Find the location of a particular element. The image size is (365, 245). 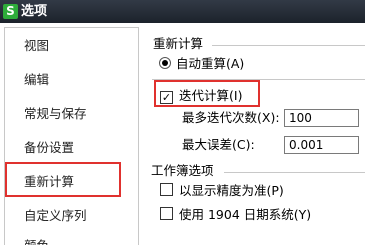

sidebar-item-custom-lists: 自定义序列 is located at coordinates (71, 216).